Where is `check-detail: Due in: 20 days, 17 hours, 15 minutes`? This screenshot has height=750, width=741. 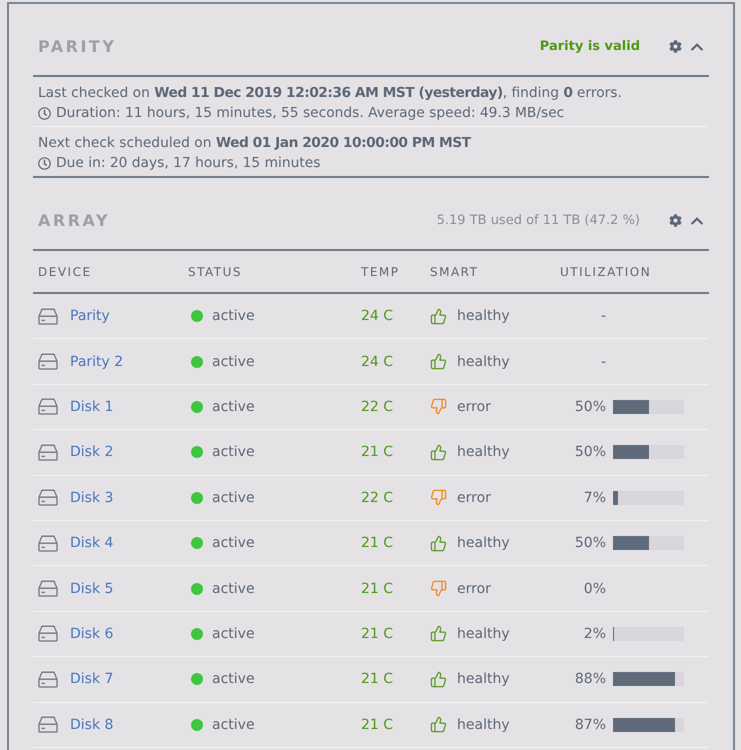 check-detail: Due in: 20 days, 17 hours, 15 minutes is located at coordinates (188, 163).